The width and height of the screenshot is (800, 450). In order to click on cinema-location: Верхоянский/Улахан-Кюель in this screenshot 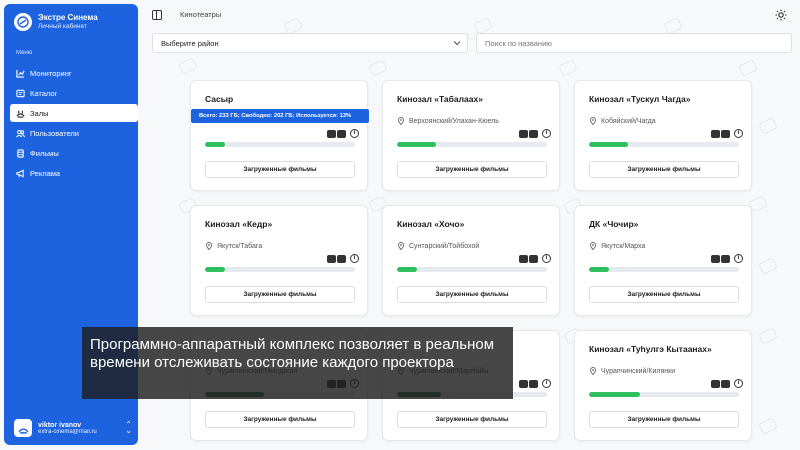, I will do `click(448, 121)`.